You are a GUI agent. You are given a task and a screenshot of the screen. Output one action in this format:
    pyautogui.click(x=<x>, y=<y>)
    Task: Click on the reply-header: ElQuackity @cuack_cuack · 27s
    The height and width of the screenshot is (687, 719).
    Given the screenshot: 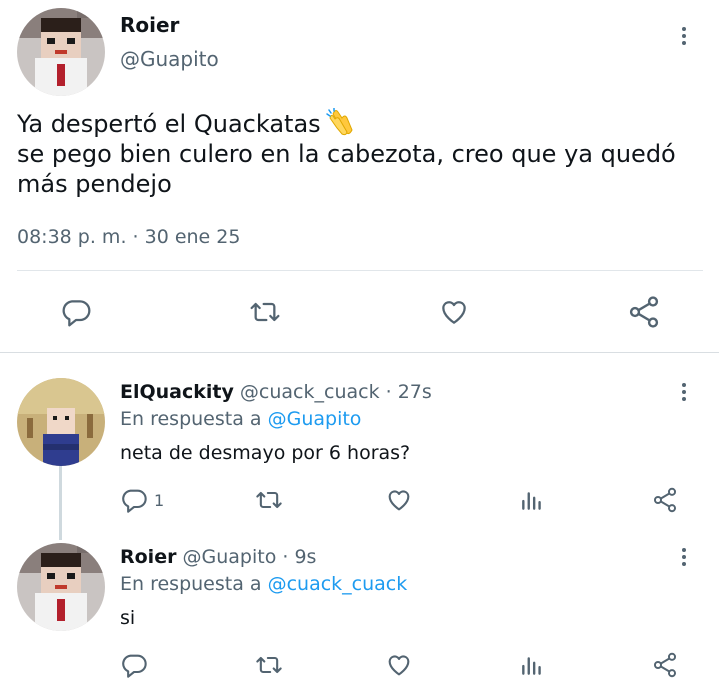 What is the action you would take?
    pyautogui.click(x=276, y=392)
    